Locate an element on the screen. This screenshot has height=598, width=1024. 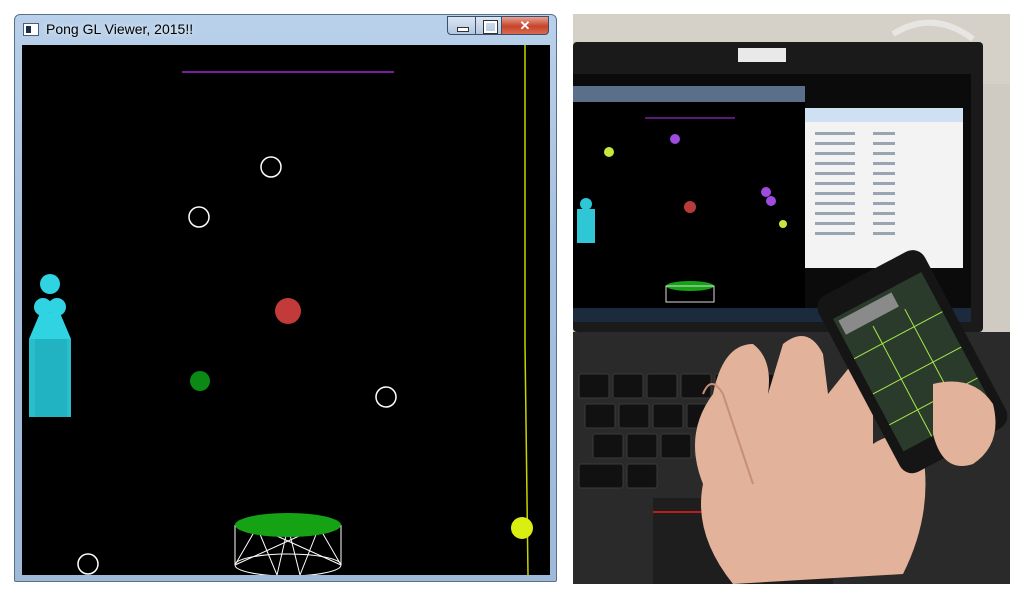
minimize-button is located at coordinates (461, 25).